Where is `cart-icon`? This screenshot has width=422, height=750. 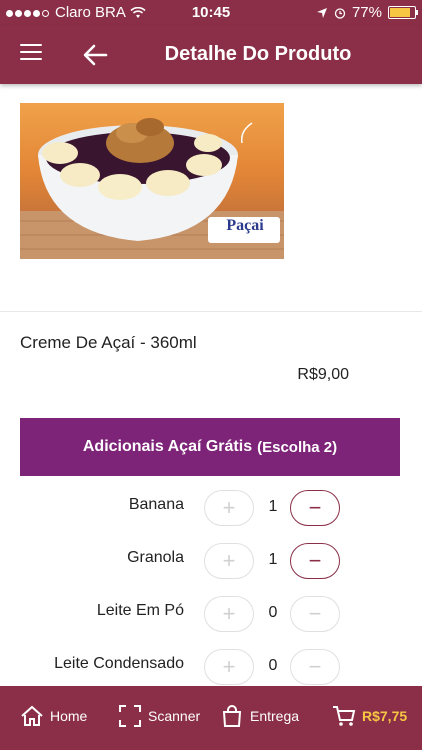
cart-icon is located at coordinates (344, 716).